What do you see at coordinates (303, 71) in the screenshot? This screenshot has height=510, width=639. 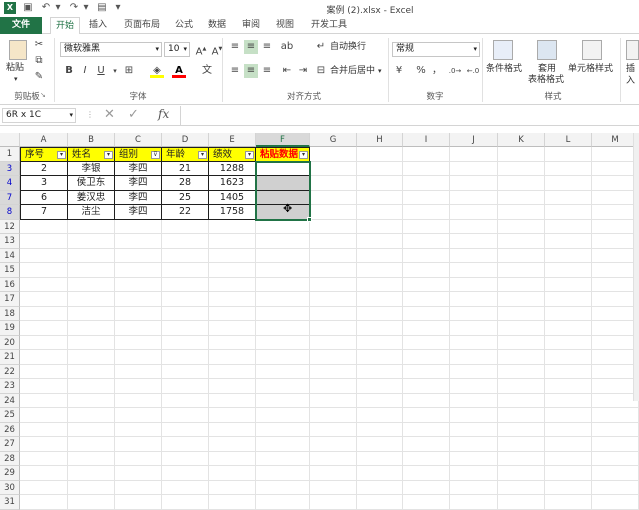 I see `increase-indent-icon: ⇥` at bounding box center [303, 71].